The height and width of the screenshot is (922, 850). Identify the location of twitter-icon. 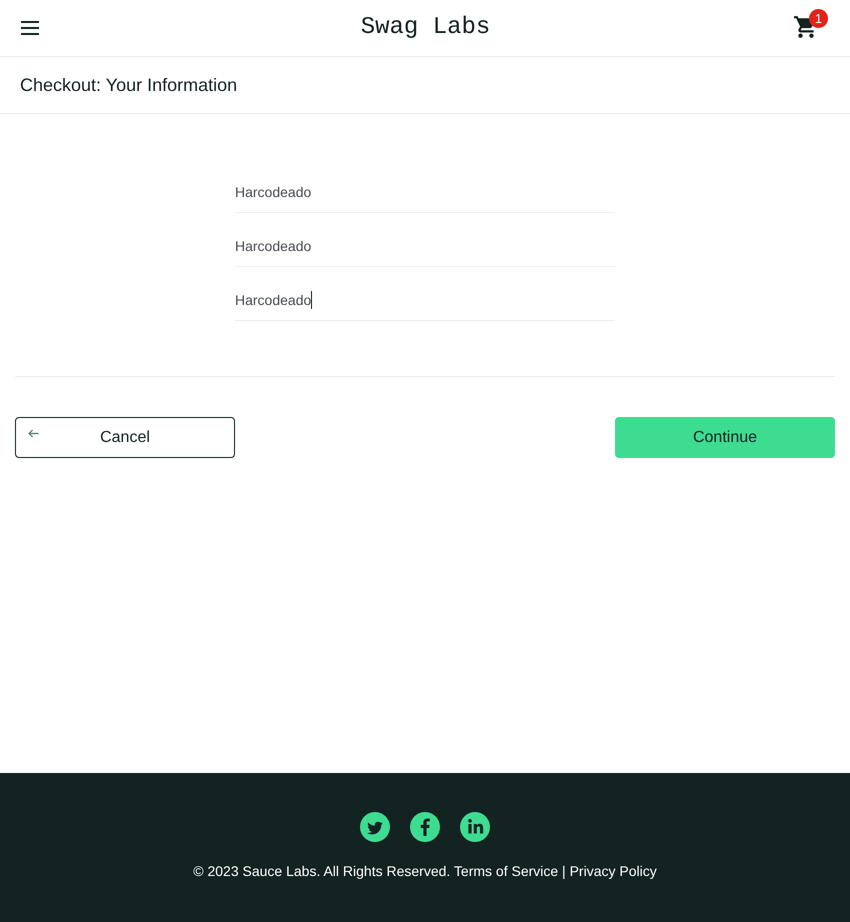
(375, 827).